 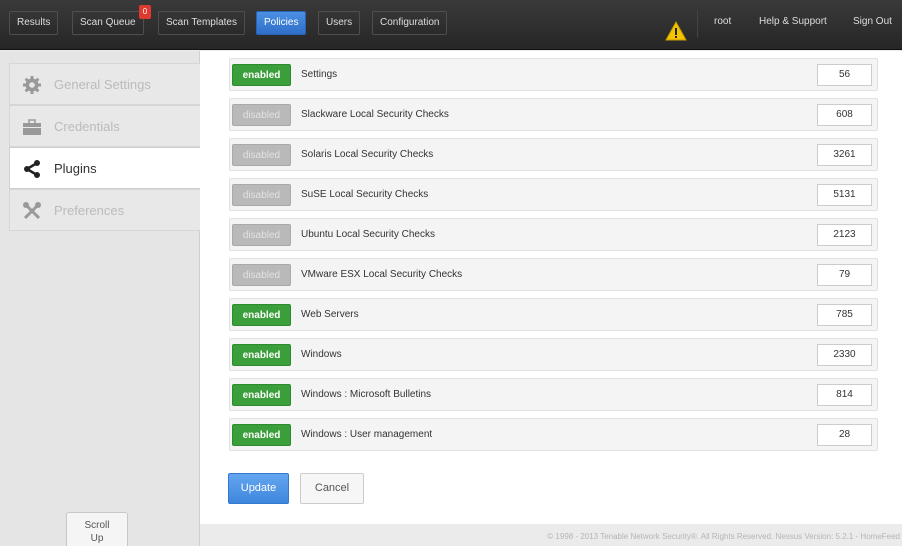 What do you see at coordinates (367, 154) in the screenshot?
I see `plugin-family-name: Solaris Local Security Checks` at bounding box center [367, 154].